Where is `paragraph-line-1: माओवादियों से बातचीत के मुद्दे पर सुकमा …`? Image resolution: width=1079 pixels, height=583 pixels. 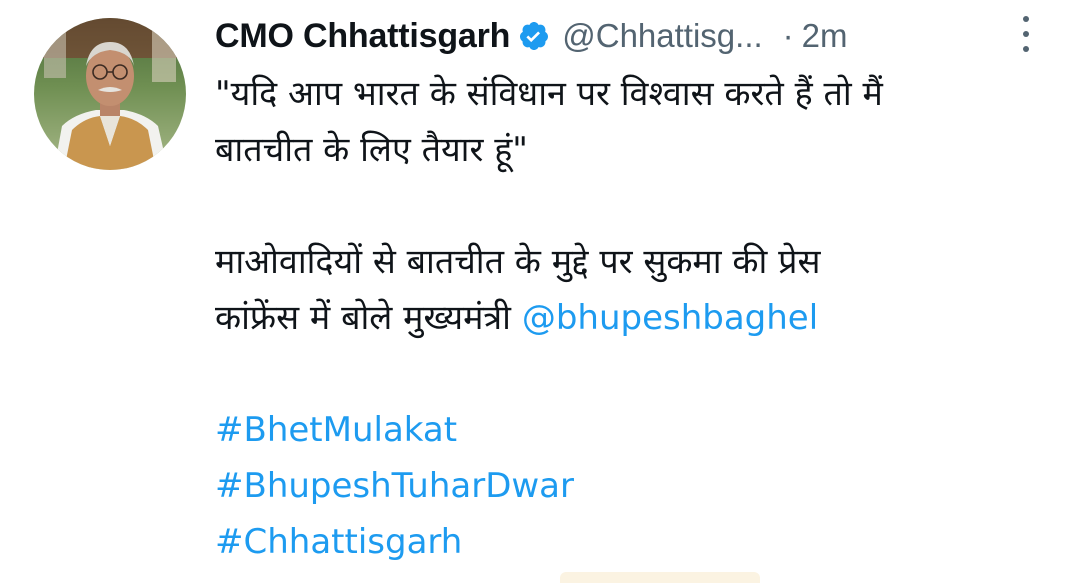 paragraph-line-1: माओवादियों से बातचीत के मुद्दे पर सुकमा … is located at coordinates (518, 262).